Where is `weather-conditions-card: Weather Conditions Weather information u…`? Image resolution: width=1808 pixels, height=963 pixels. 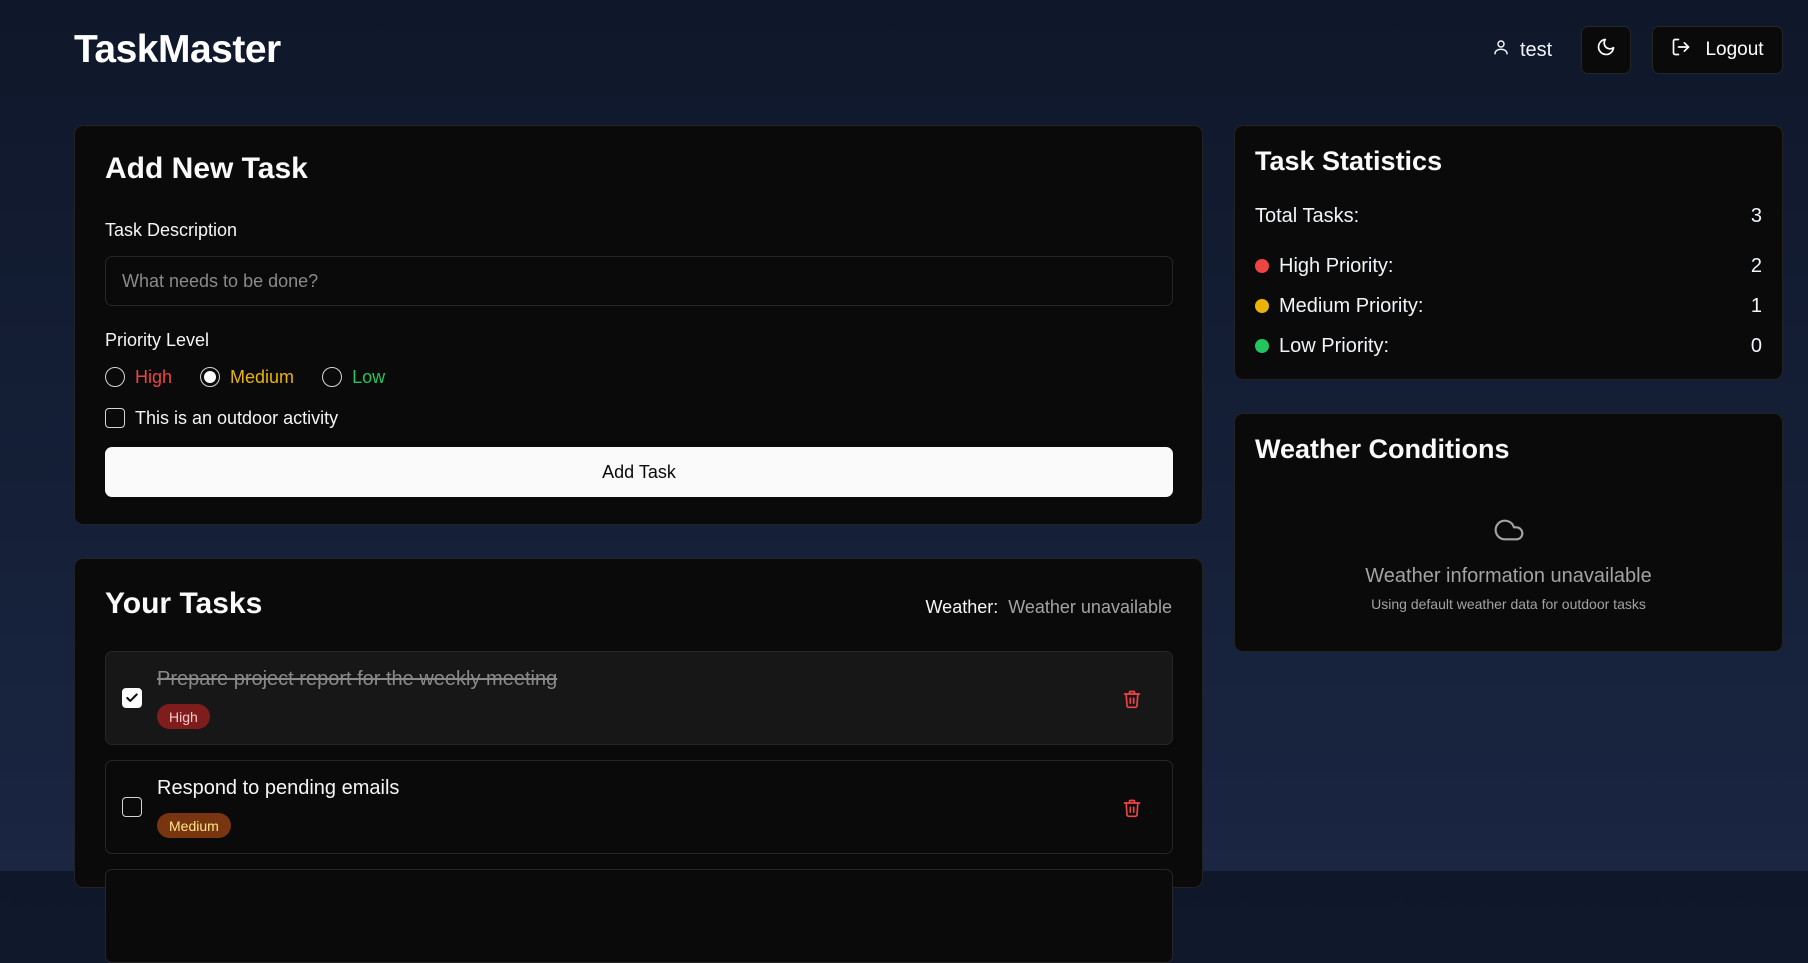 weather-conditions-card: Weather Conditions Weather information u… is located at coordinates (1508, 532).